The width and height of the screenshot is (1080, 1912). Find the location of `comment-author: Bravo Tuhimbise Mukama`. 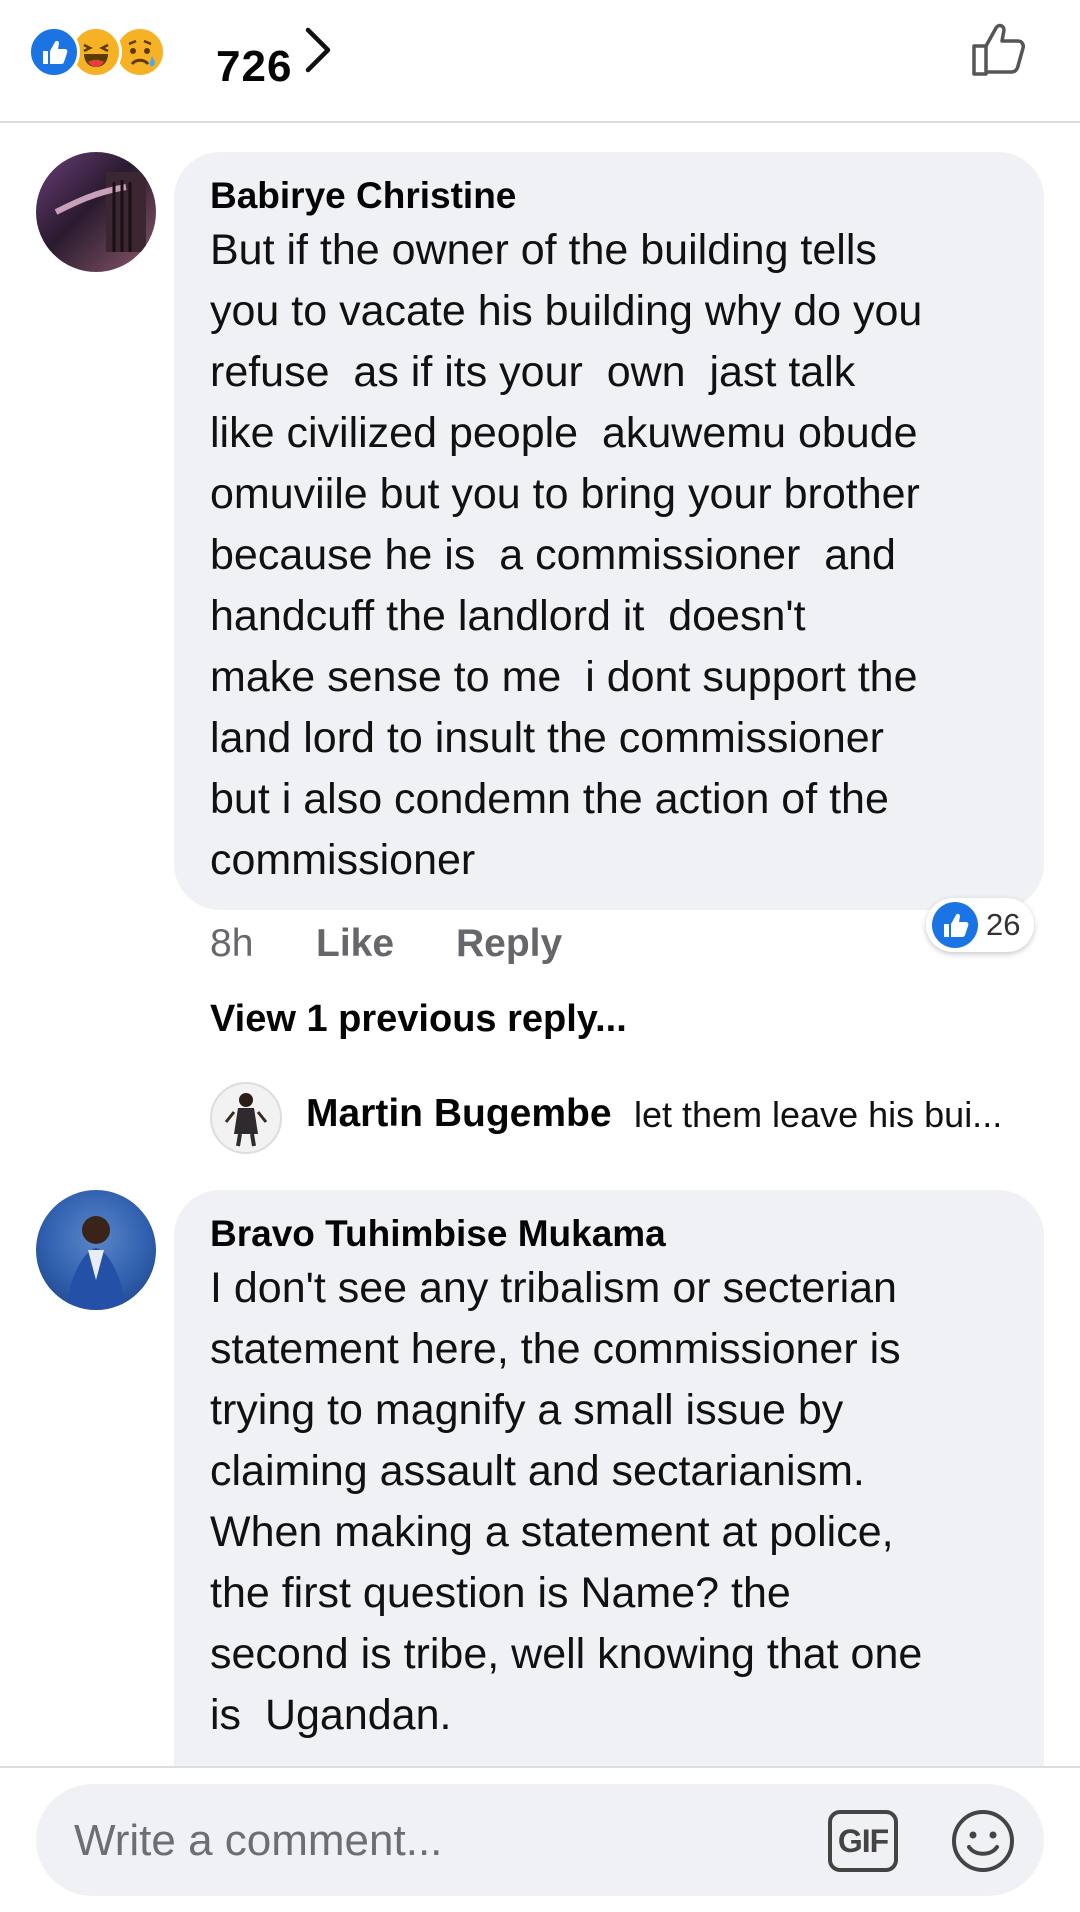

comment-author: Bravo Tuhimbise Mukama is located at coordinates (609, 1234).